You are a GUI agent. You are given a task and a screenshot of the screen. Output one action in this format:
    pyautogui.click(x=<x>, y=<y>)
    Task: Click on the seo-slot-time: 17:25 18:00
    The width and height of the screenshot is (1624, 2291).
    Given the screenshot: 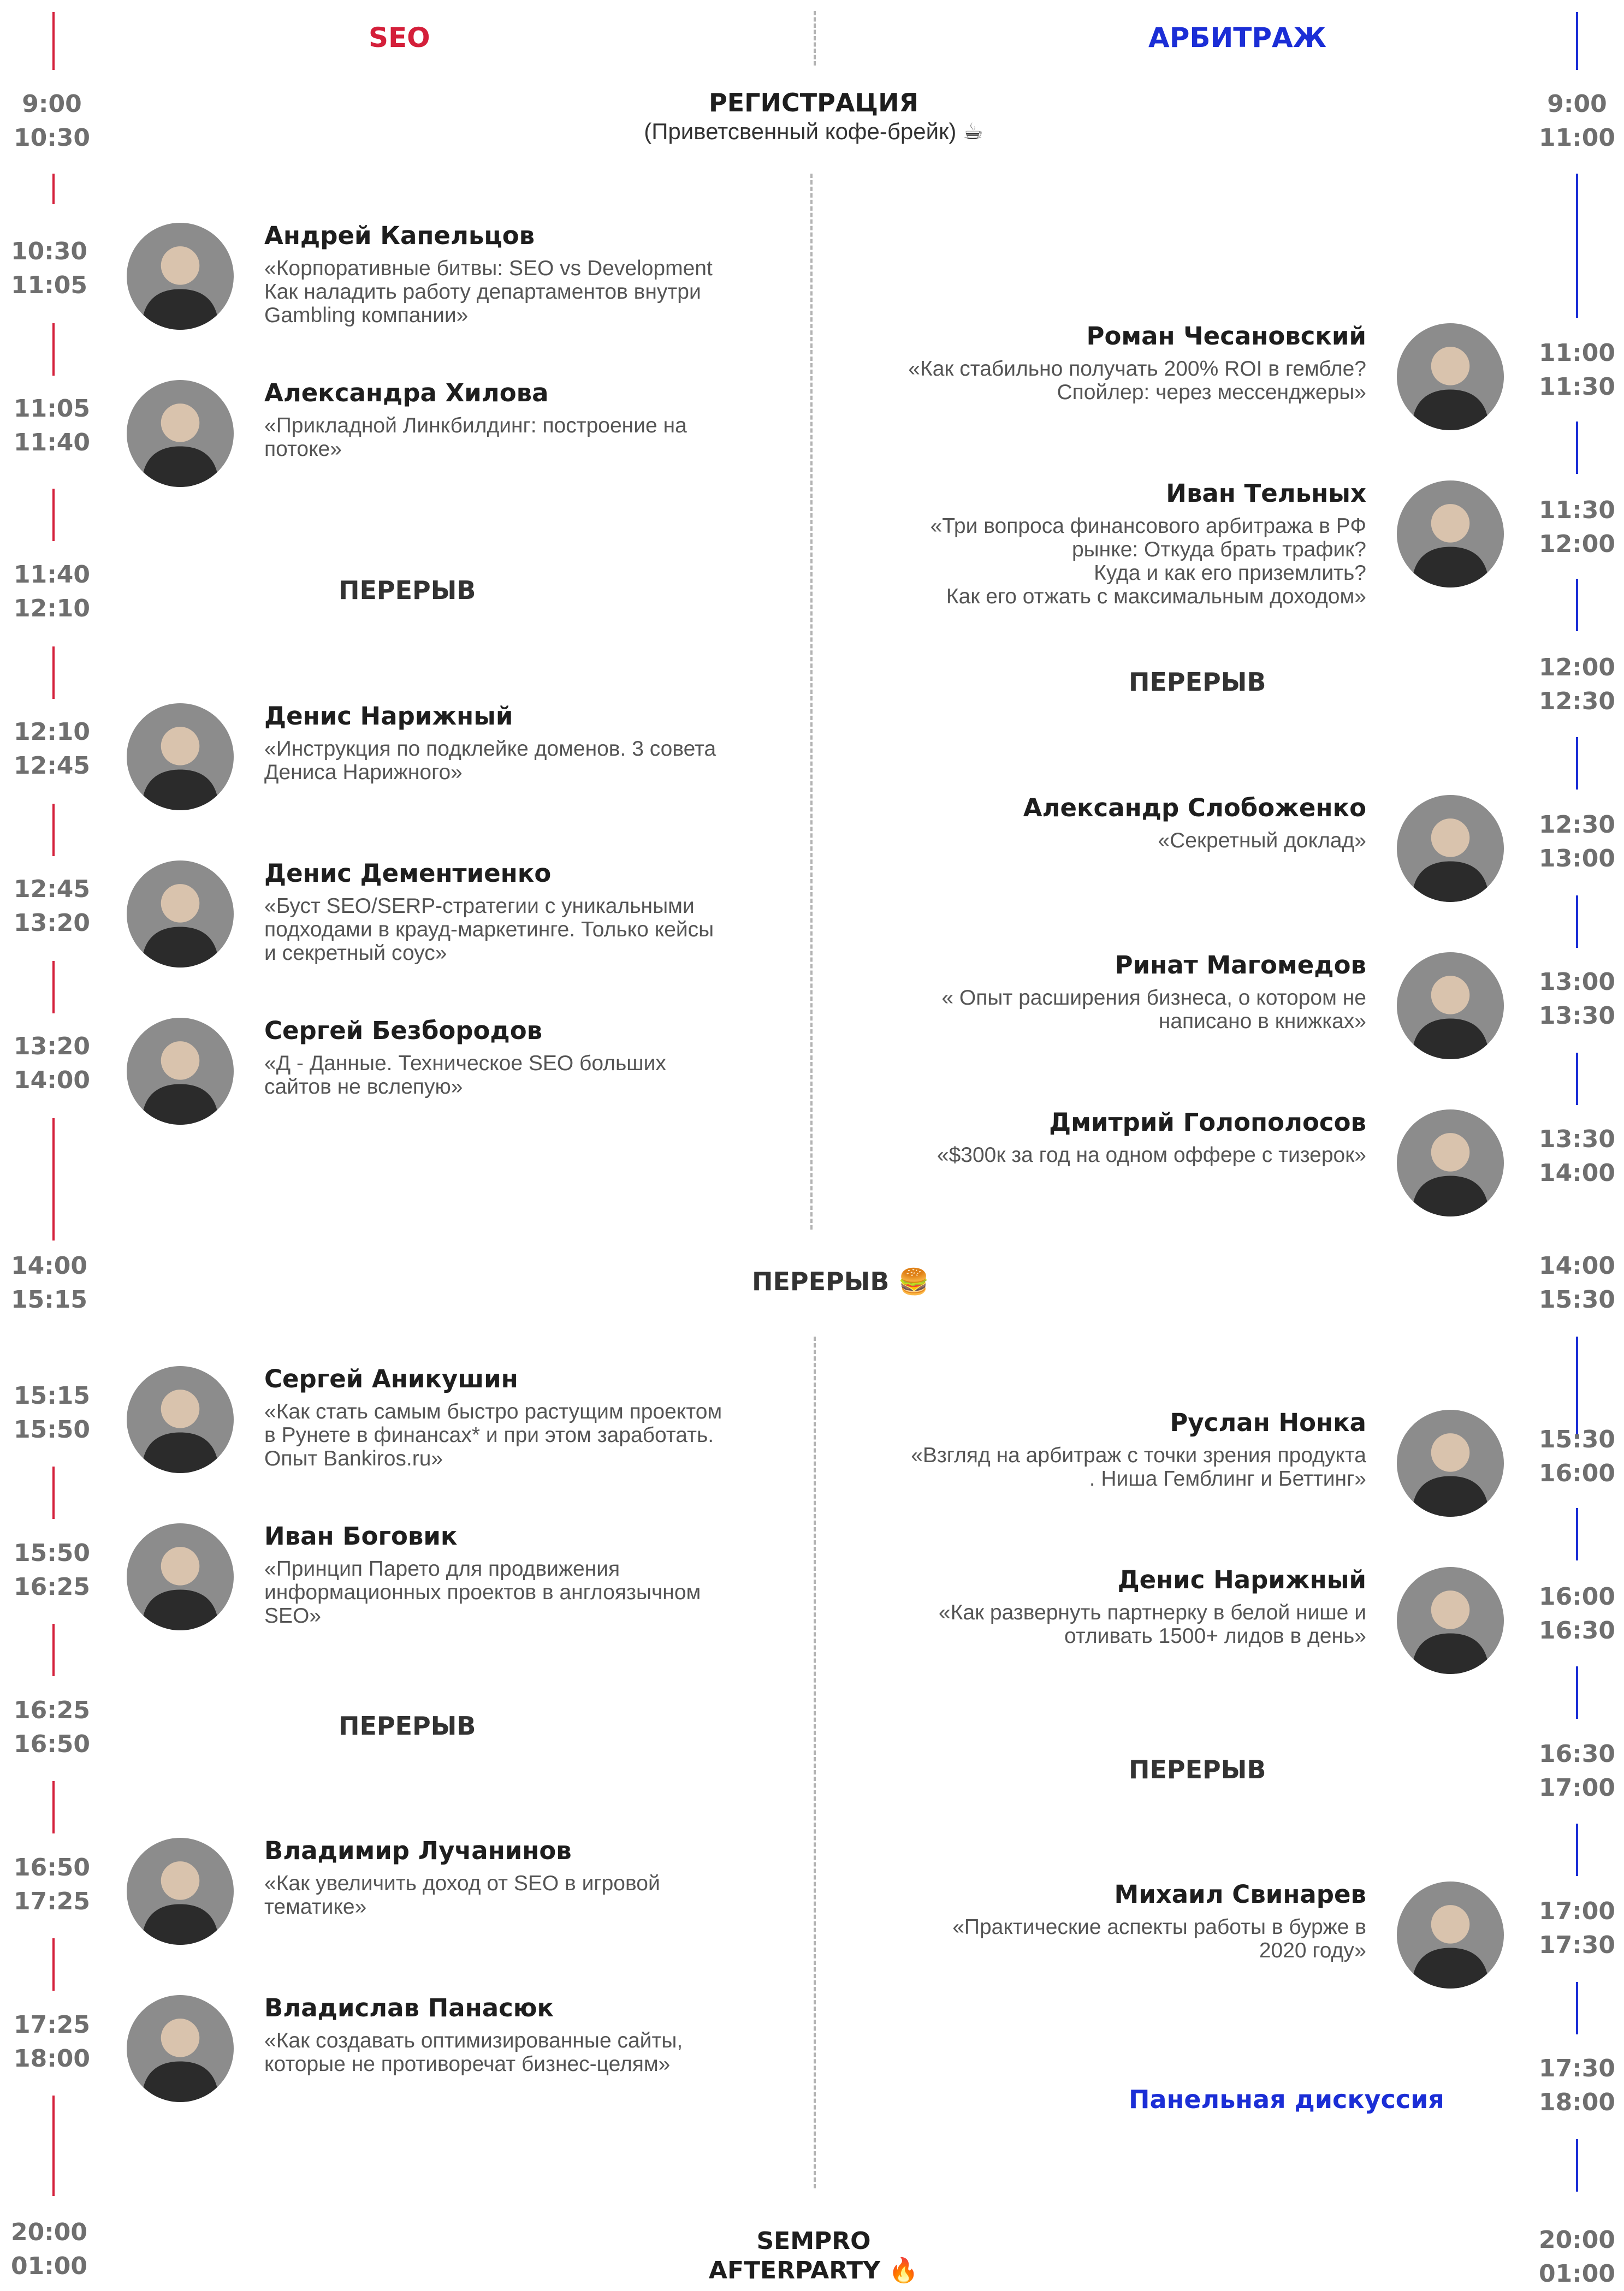 What is the action you would take?
    pyautogui.click(x=52, y=2042)
    